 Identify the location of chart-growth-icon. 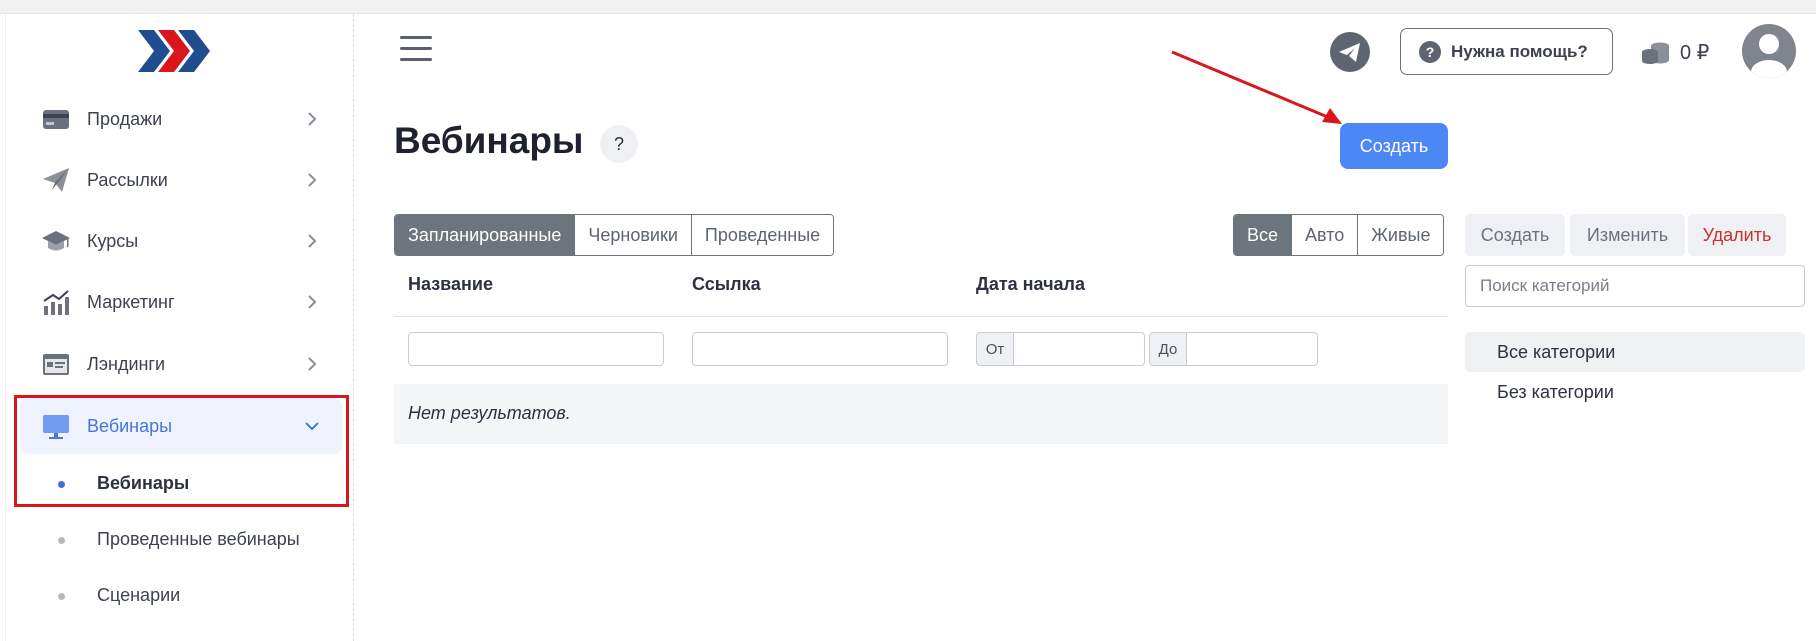
(56, 302).